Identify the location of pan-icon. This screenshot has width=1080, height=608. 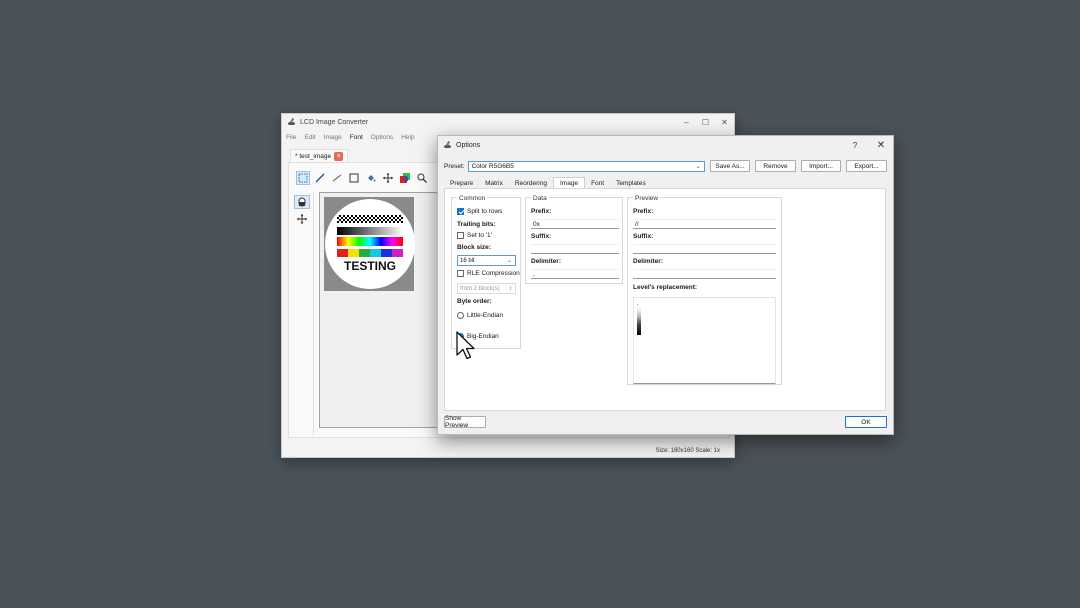
(302, 219).